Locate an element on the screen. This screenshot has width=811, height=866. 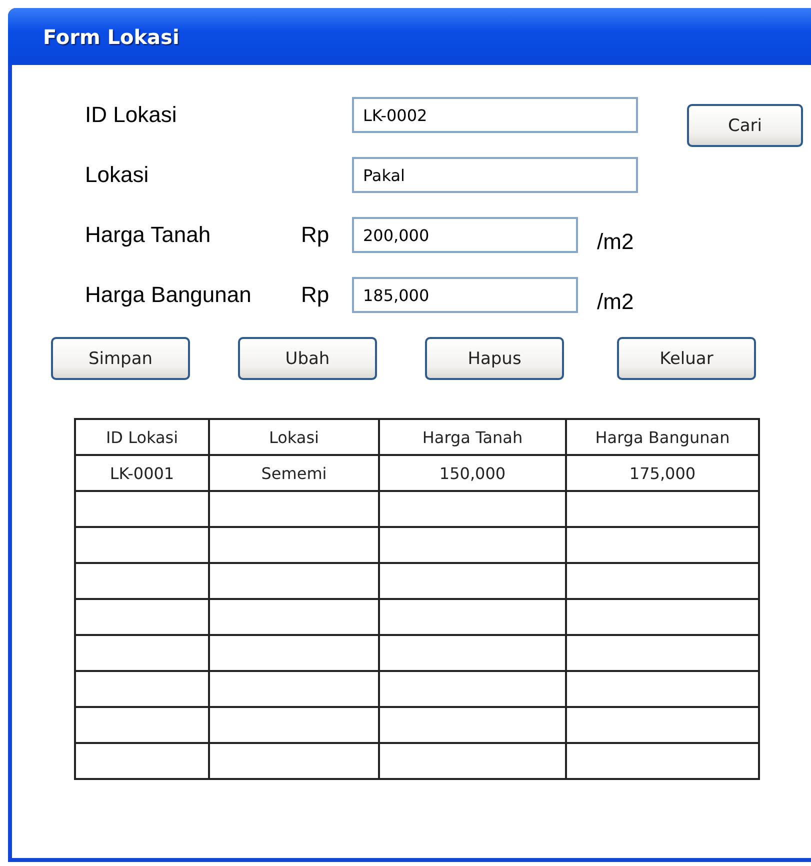
action-button: Ubah is located at coordinates (307, 358).